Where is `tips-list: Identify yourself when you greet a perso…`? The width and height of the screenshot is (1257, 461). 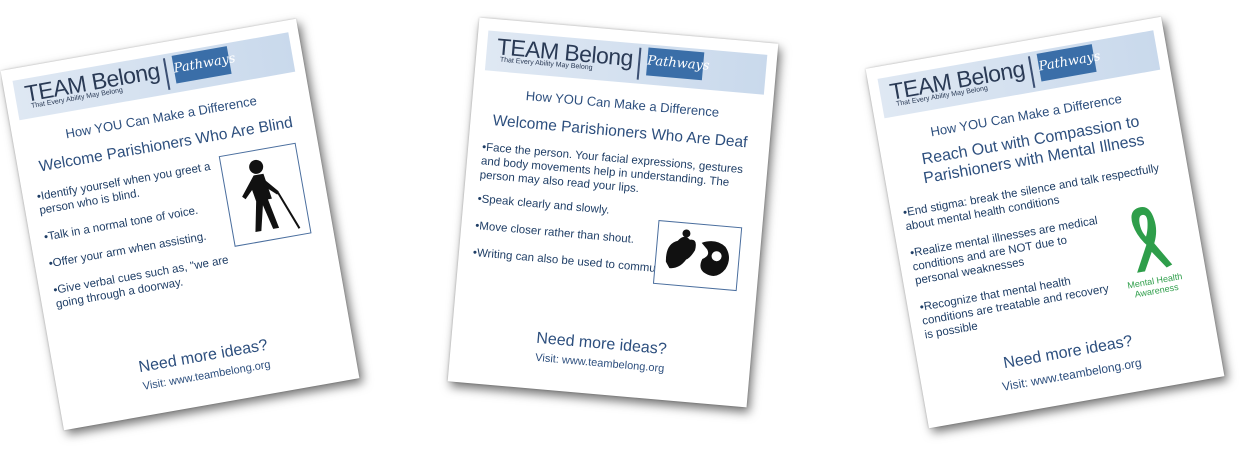
tips-list: Identify yourself when you greet a perso… is located at coordinates (136, 241).